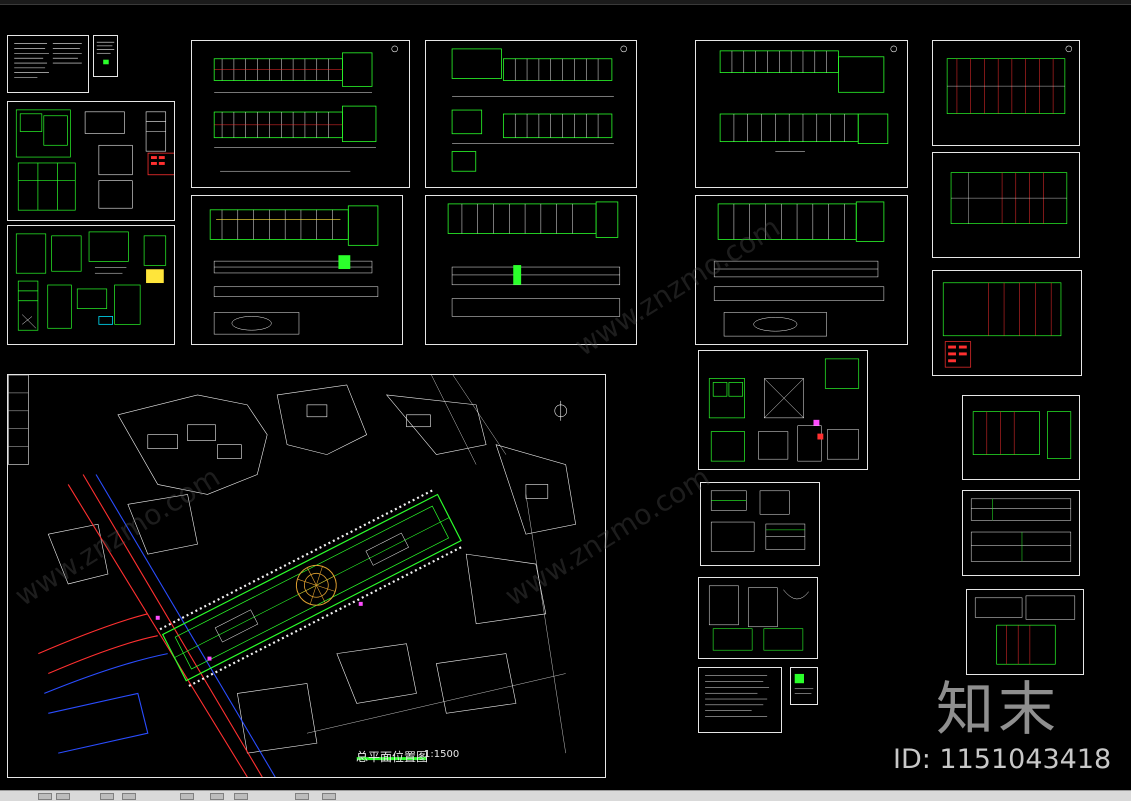 Image resolution: width=1131 pixels, height=801 pixels. Describe the element at coordinates (94, 160) in the screenshot. I see `details-drawing` at that location.